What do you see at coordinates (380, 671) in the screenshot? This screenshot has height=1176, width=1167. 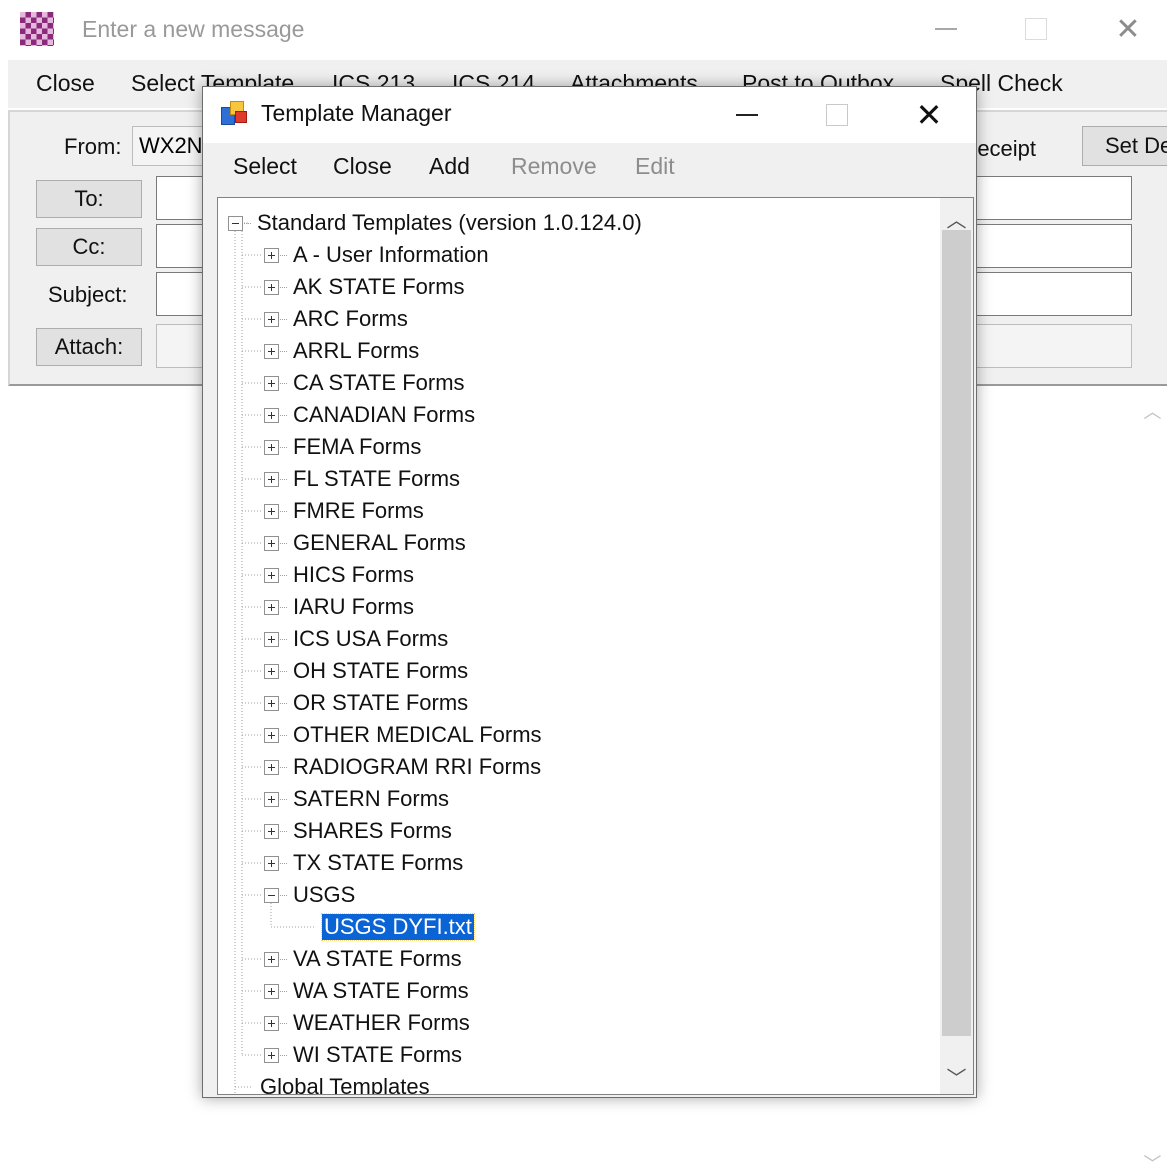 I see `tree-node-label: OH STATE Forms` at bounding box center [380, 671].